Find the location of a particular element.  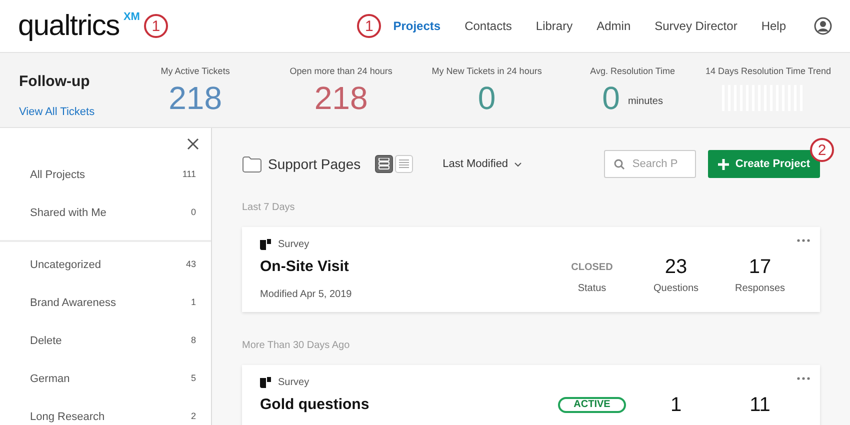

project-card: Survey On-Site Visit Modified Apr 5, 2019 CLOSED Status 23 Questions 17 Responses is located at coordinates (531, 269).